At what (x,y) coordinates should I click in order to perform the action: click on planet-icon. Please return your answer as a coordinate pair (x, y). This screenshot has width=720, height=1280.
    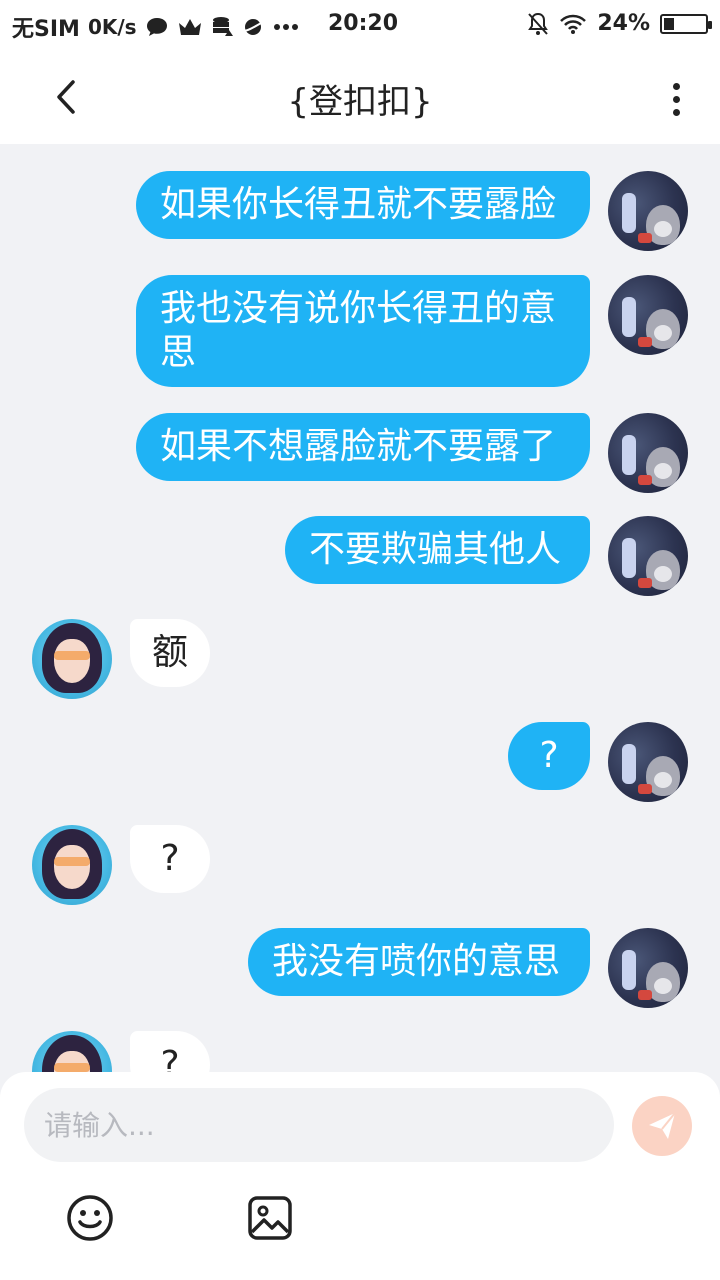
    Looking at the image, I should click on (253, 27).